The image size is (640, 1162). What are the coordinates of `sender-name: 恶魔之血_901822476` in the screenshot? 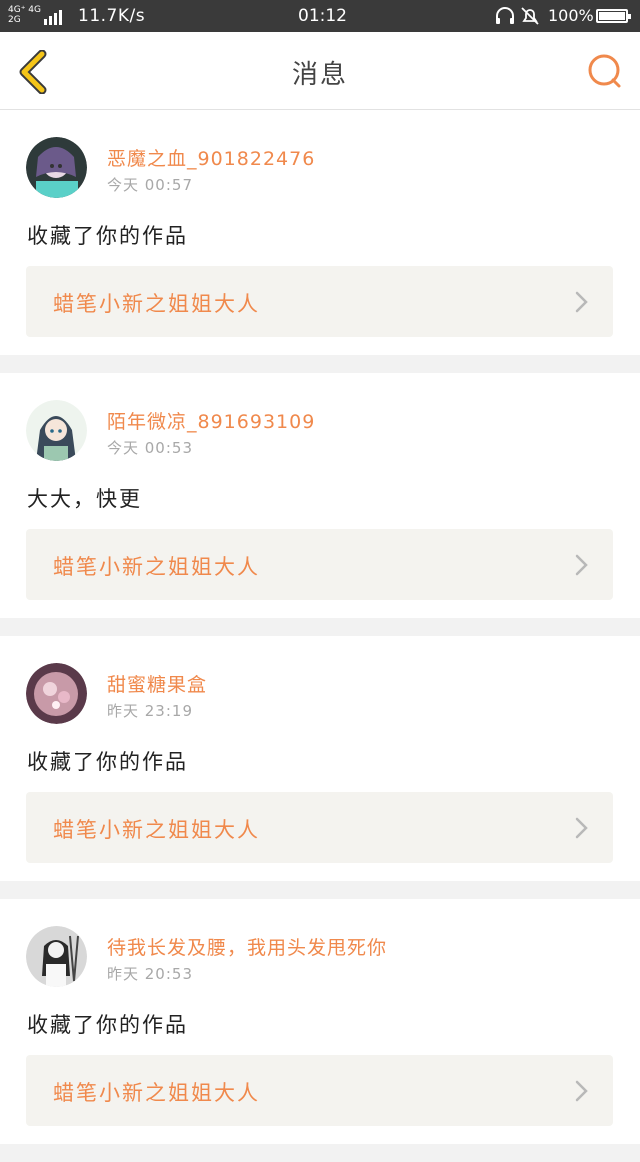 It's located at (211, 157).